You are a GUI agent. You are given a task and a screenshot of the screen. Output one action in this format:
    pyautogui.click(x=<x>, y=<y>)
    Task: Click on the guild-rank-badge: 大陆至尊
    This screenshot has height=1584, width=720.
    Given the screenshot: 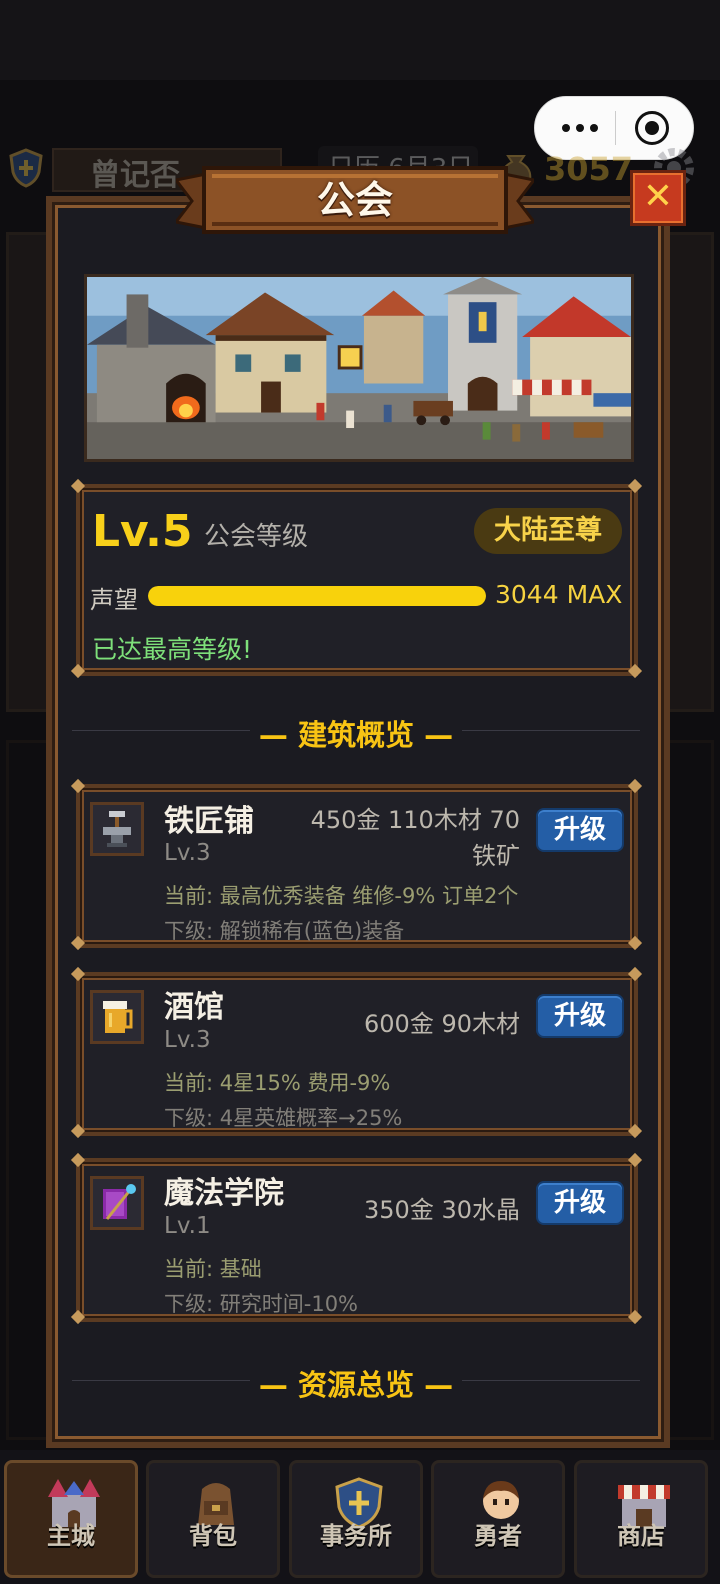 What is the action you would take?
    pyautogui.click(x=548, y=531)
    